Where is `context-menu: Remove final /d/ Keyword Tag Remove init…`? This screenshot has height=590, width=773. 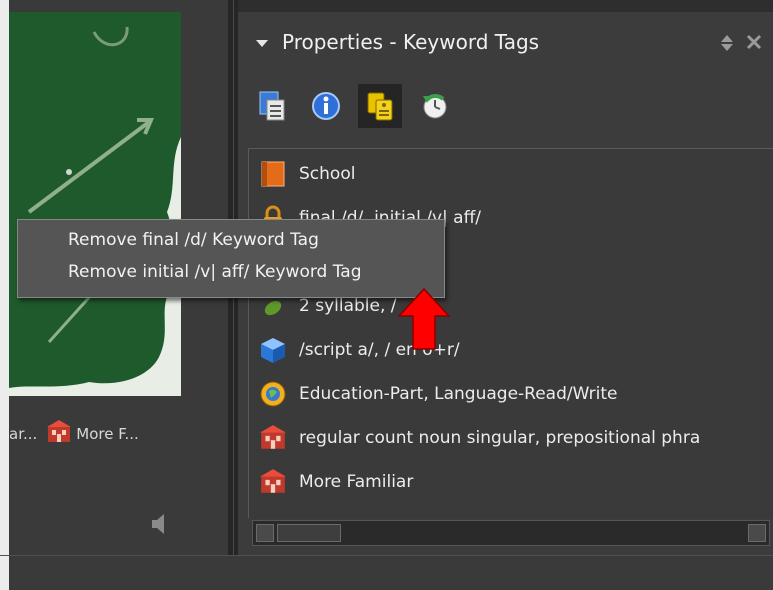
context-menu: Remove final /d/ Keyword Tag Remove init… is located at coordinates (231, 258).